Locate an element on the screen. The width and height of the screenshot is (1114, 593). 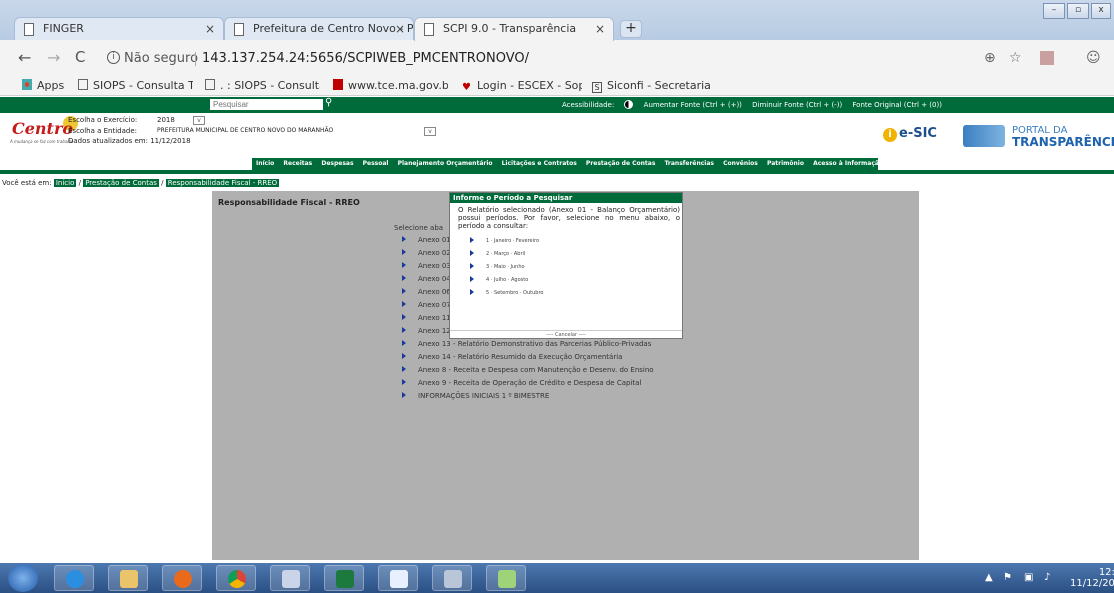
esic-link: i e-SIC is located at coordinates (910, 134).